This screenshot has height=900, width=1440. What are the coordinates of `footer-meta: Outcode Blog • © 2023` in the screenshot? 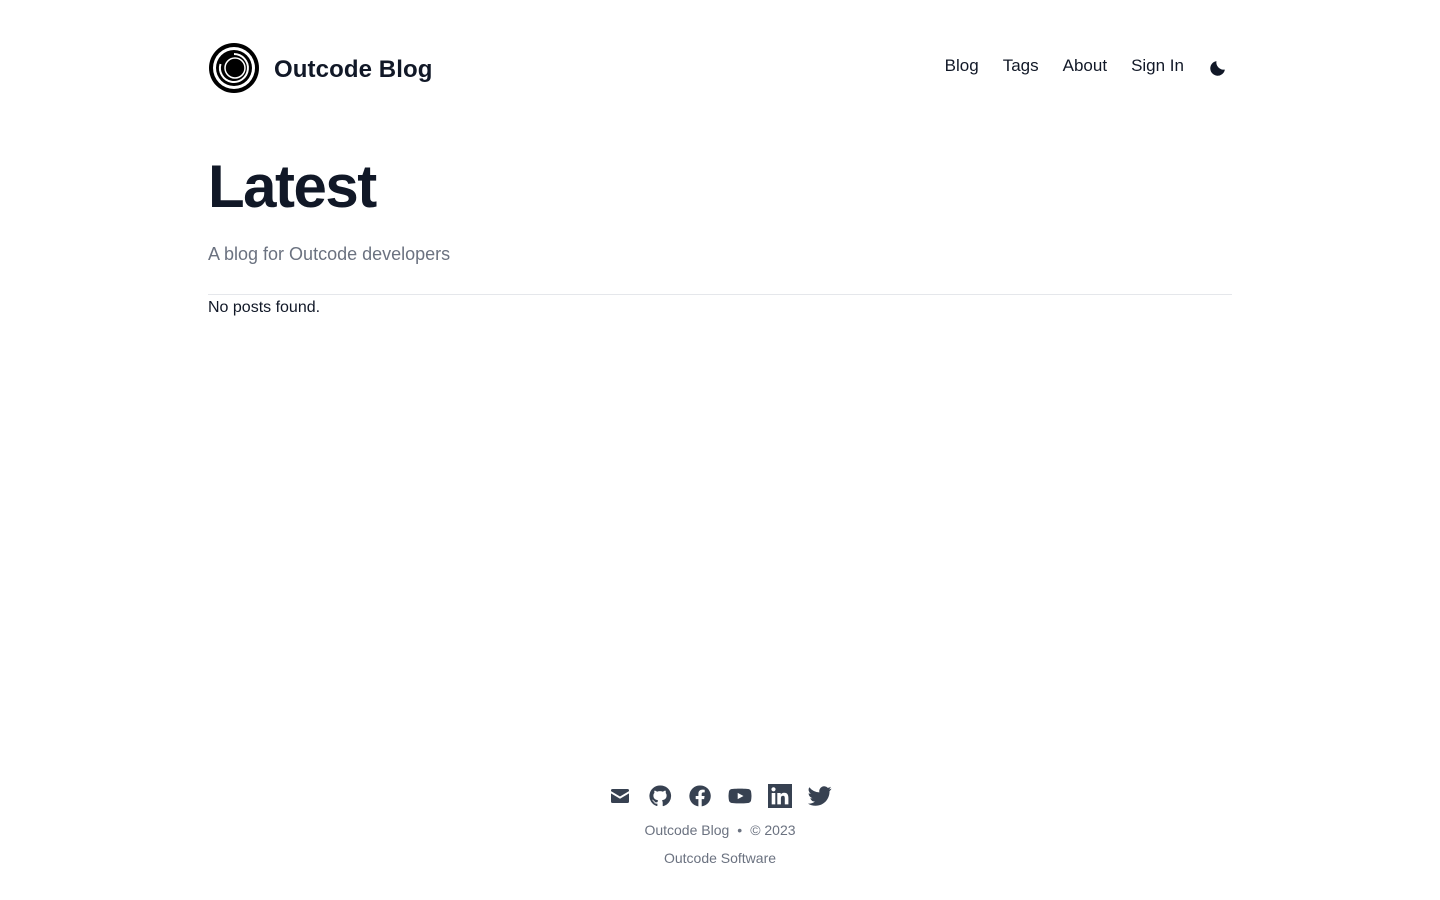 It's located at (720, 830).